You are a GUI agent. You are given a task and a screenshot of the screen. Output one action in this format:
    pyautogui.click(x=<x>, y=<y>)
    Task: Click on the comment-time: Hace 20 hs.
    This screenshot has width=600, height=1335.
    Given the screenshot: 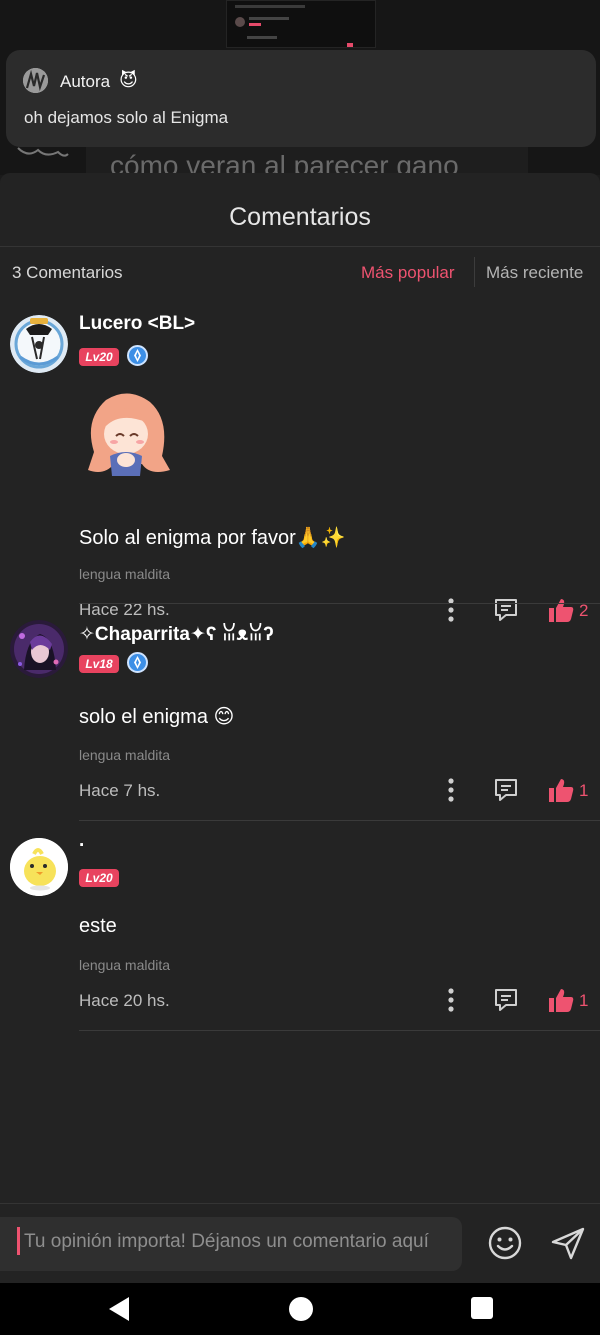 What is the action you would take?
    pyautogui.click(x=124, y=1000)
    